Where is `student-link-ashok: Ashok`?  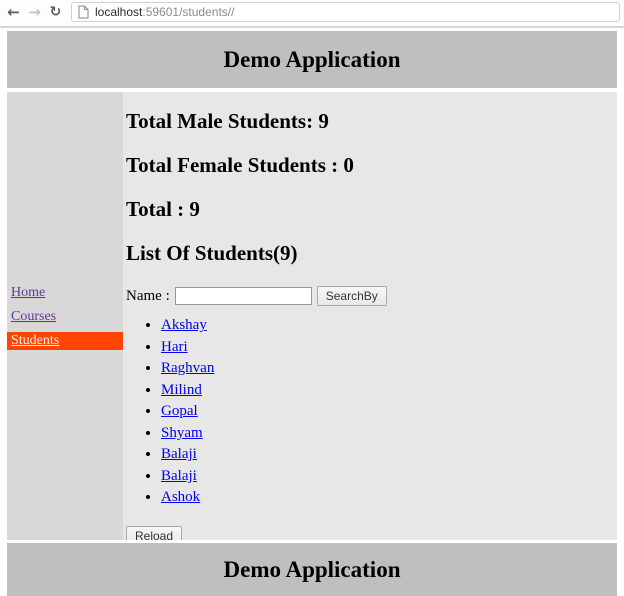
student-link-ashok: Ashok is located at coordinates (180, 497).